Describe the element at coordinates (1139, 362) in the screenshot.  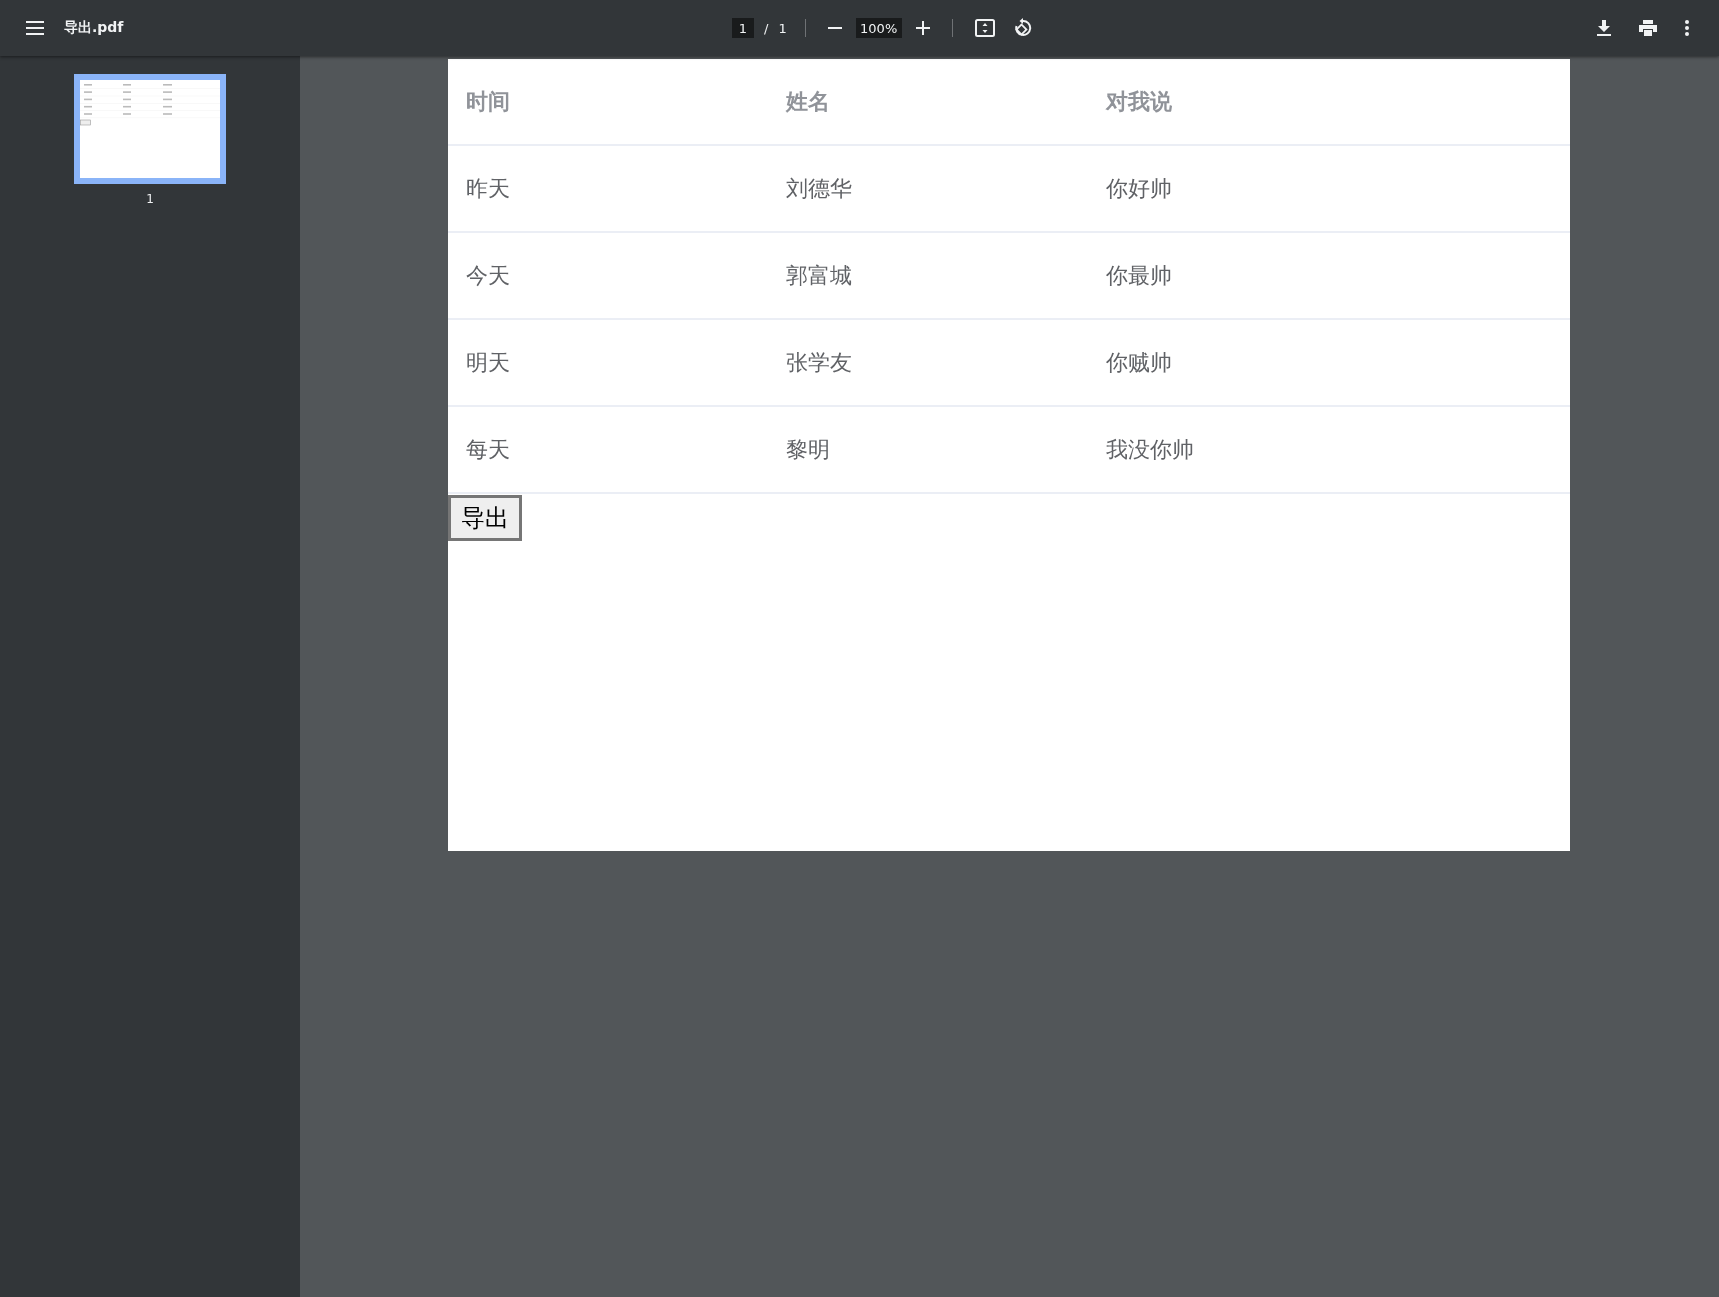
I see `table-cell-text: 你贼帅` at that location.